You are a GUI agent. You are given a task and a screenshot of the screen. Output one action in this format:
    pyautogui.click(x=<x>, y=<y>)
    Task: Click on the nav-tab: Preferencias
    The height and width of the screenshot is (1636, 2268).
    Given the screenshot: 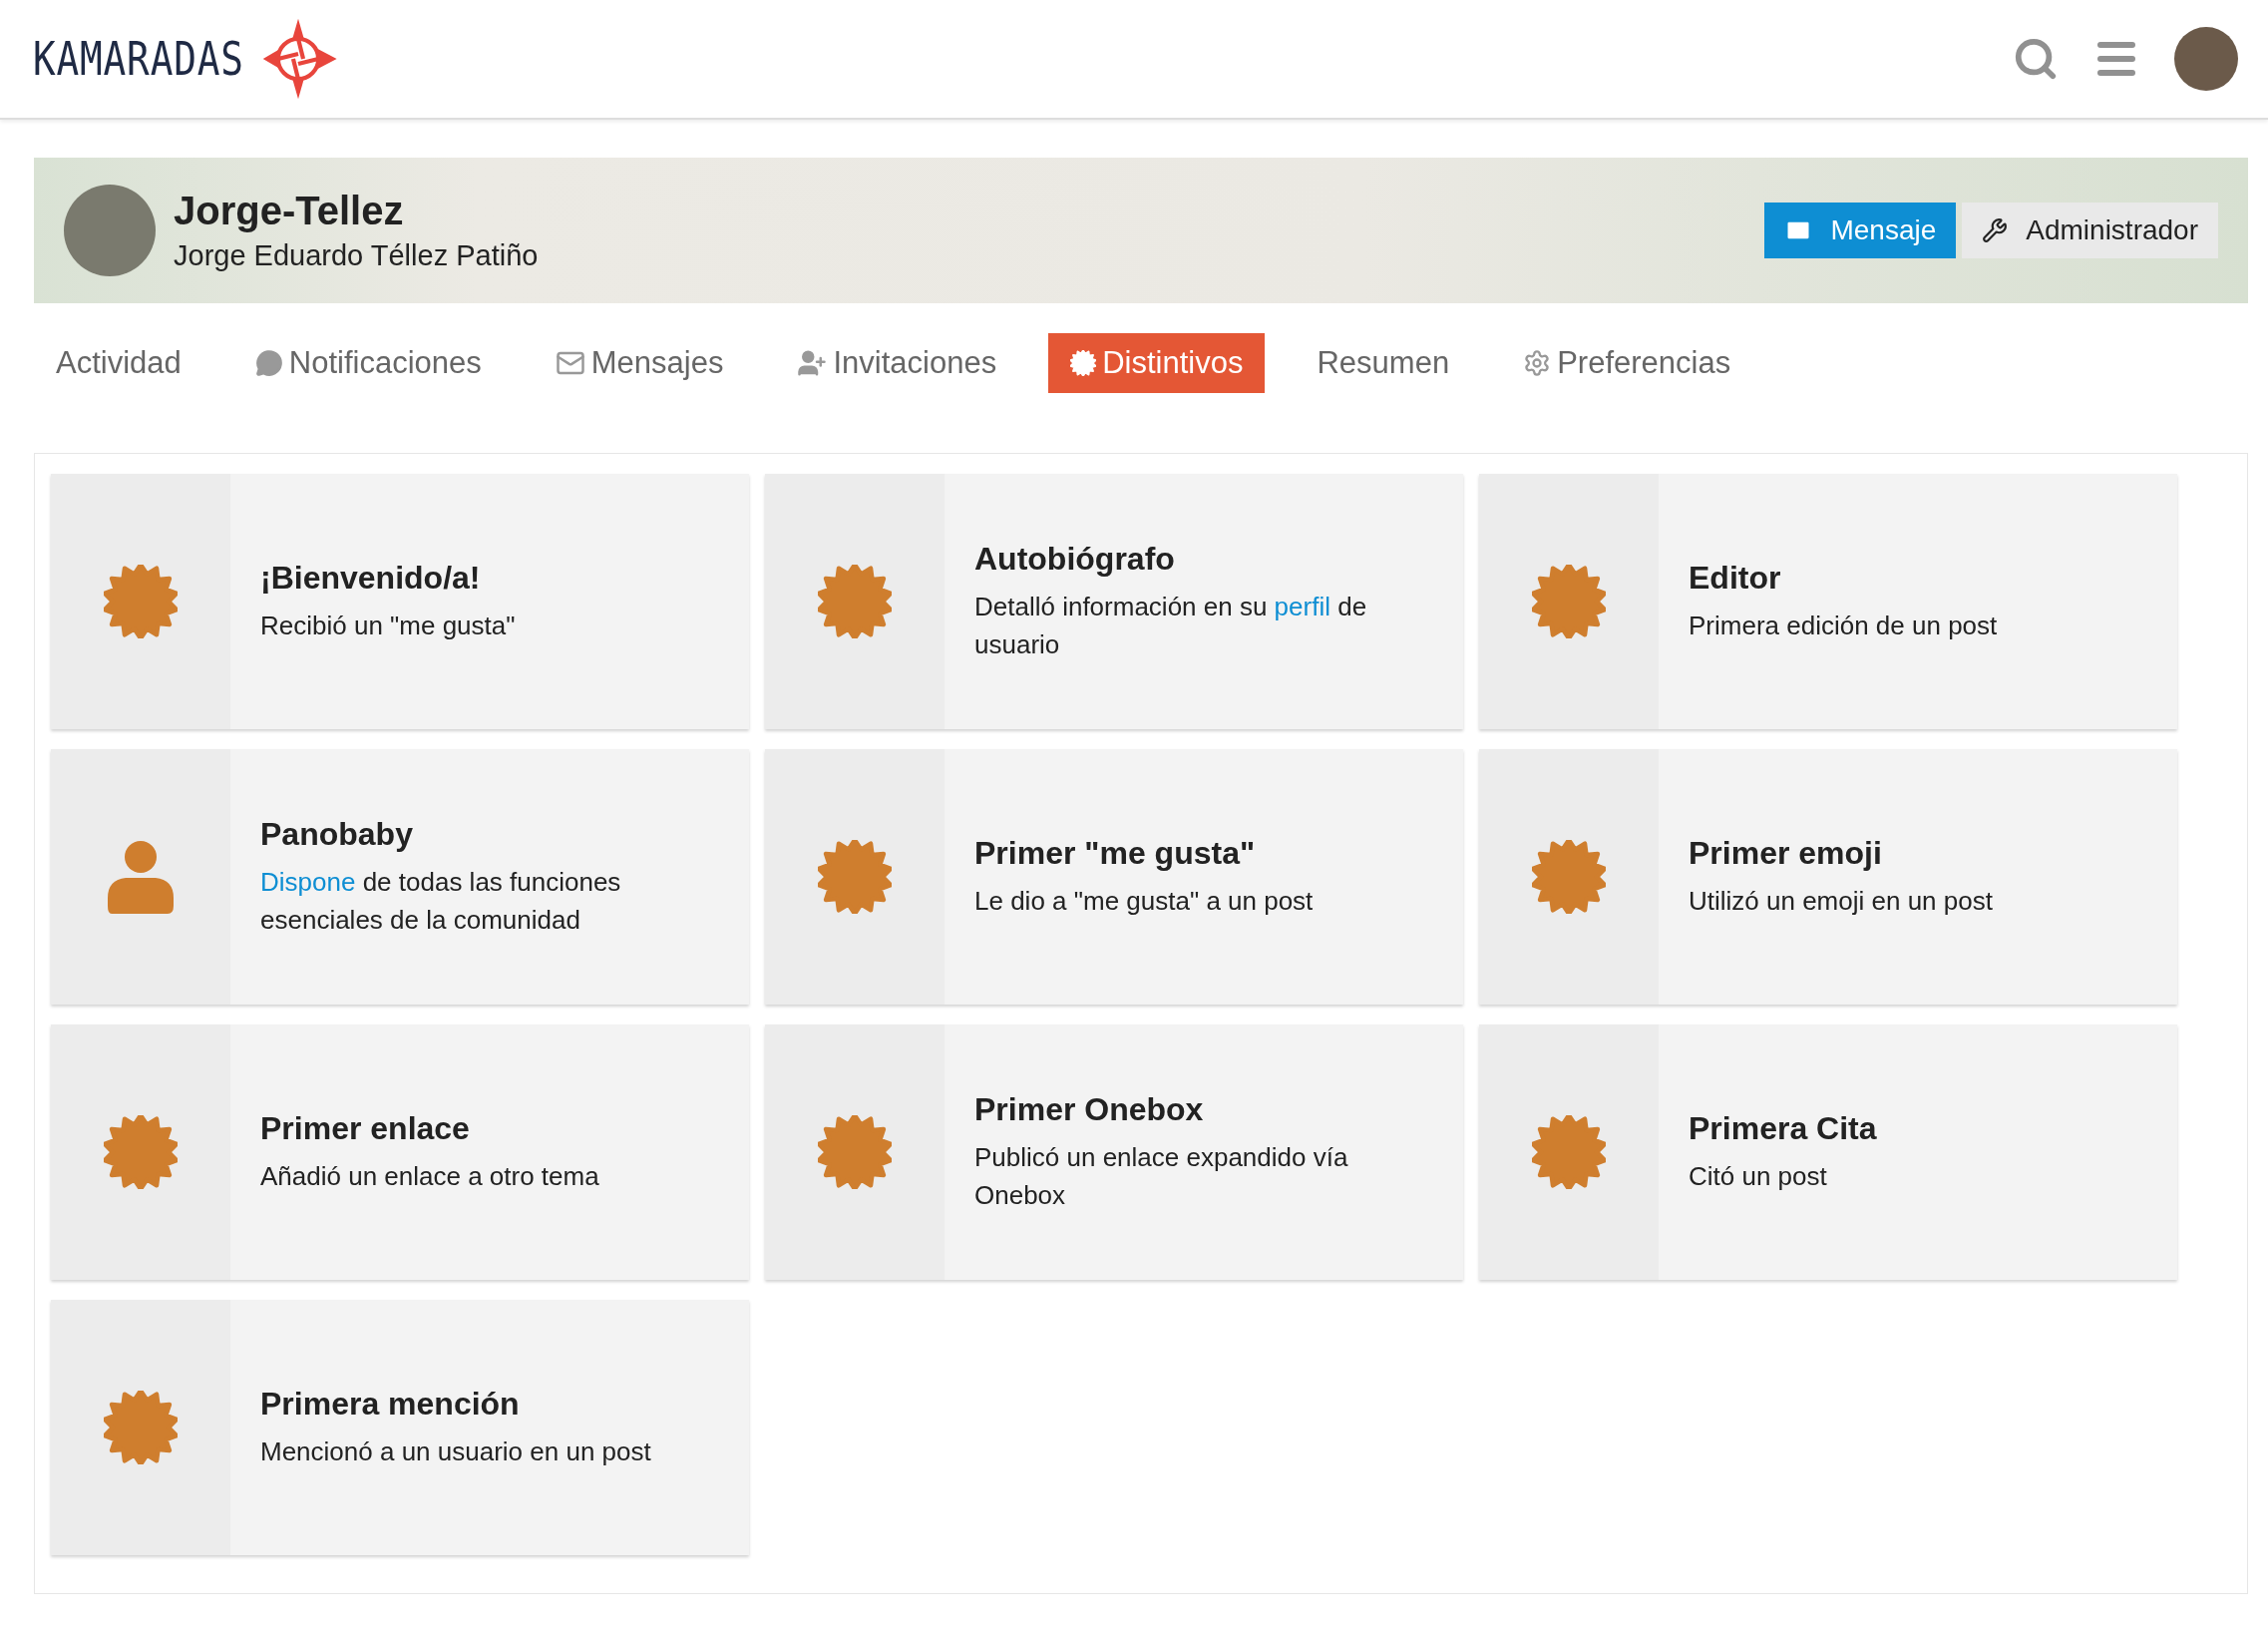 What is the action you would take?
    pyautogui.click(x=1627, y=363)
    